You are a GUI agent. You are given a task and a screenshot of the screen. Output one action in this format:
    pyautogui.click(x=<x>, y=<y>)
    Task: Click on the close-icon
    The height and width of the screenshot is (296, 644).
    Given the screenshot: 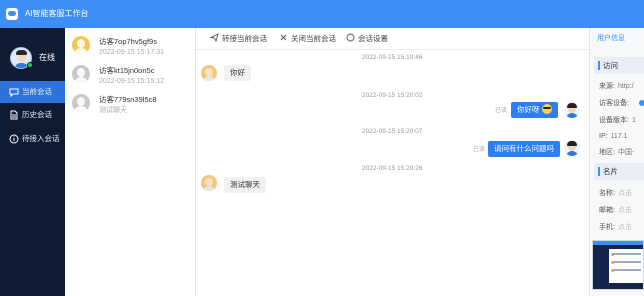 What is the action you would take?
    pyautogui.click(x=283, y=37)
    